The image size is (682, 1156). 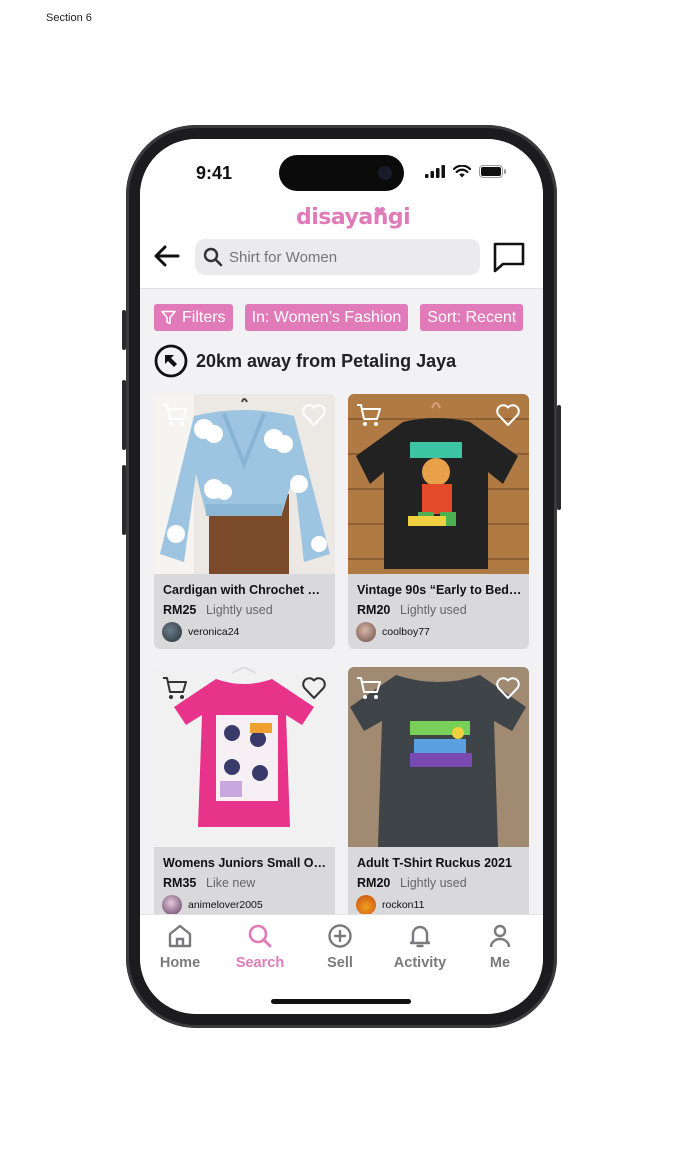 I want to click on filters-button: Filters, so click(x=193, y=317).